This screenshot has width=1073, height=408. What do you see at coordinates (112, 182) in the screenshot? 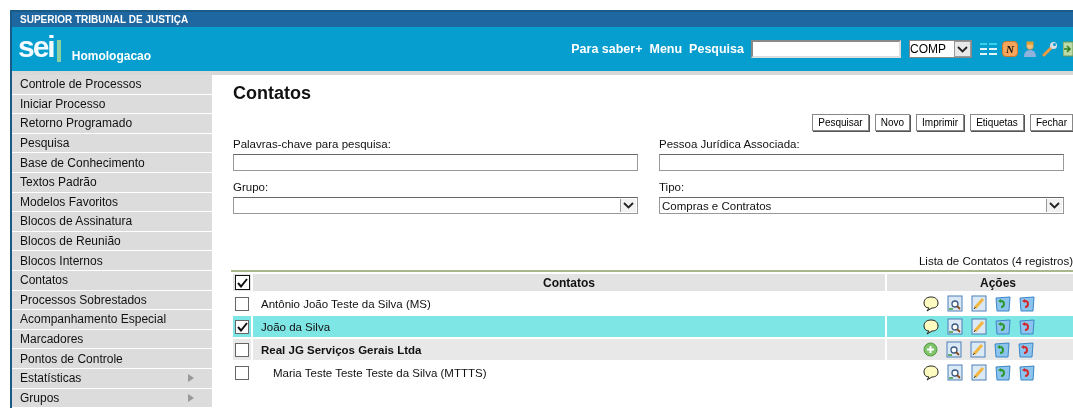
I see `sidebar-item: Textos Padrão` at bounding box center [112, 182].